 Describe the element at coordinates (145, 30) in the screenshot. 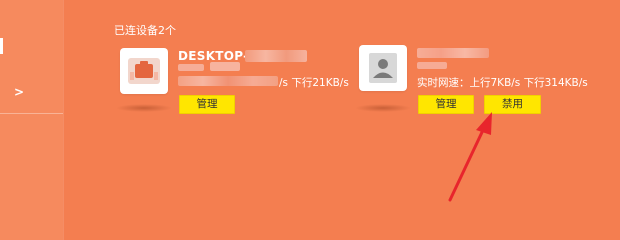

I see `connected-devices-title: 已连设备2个` at that location.